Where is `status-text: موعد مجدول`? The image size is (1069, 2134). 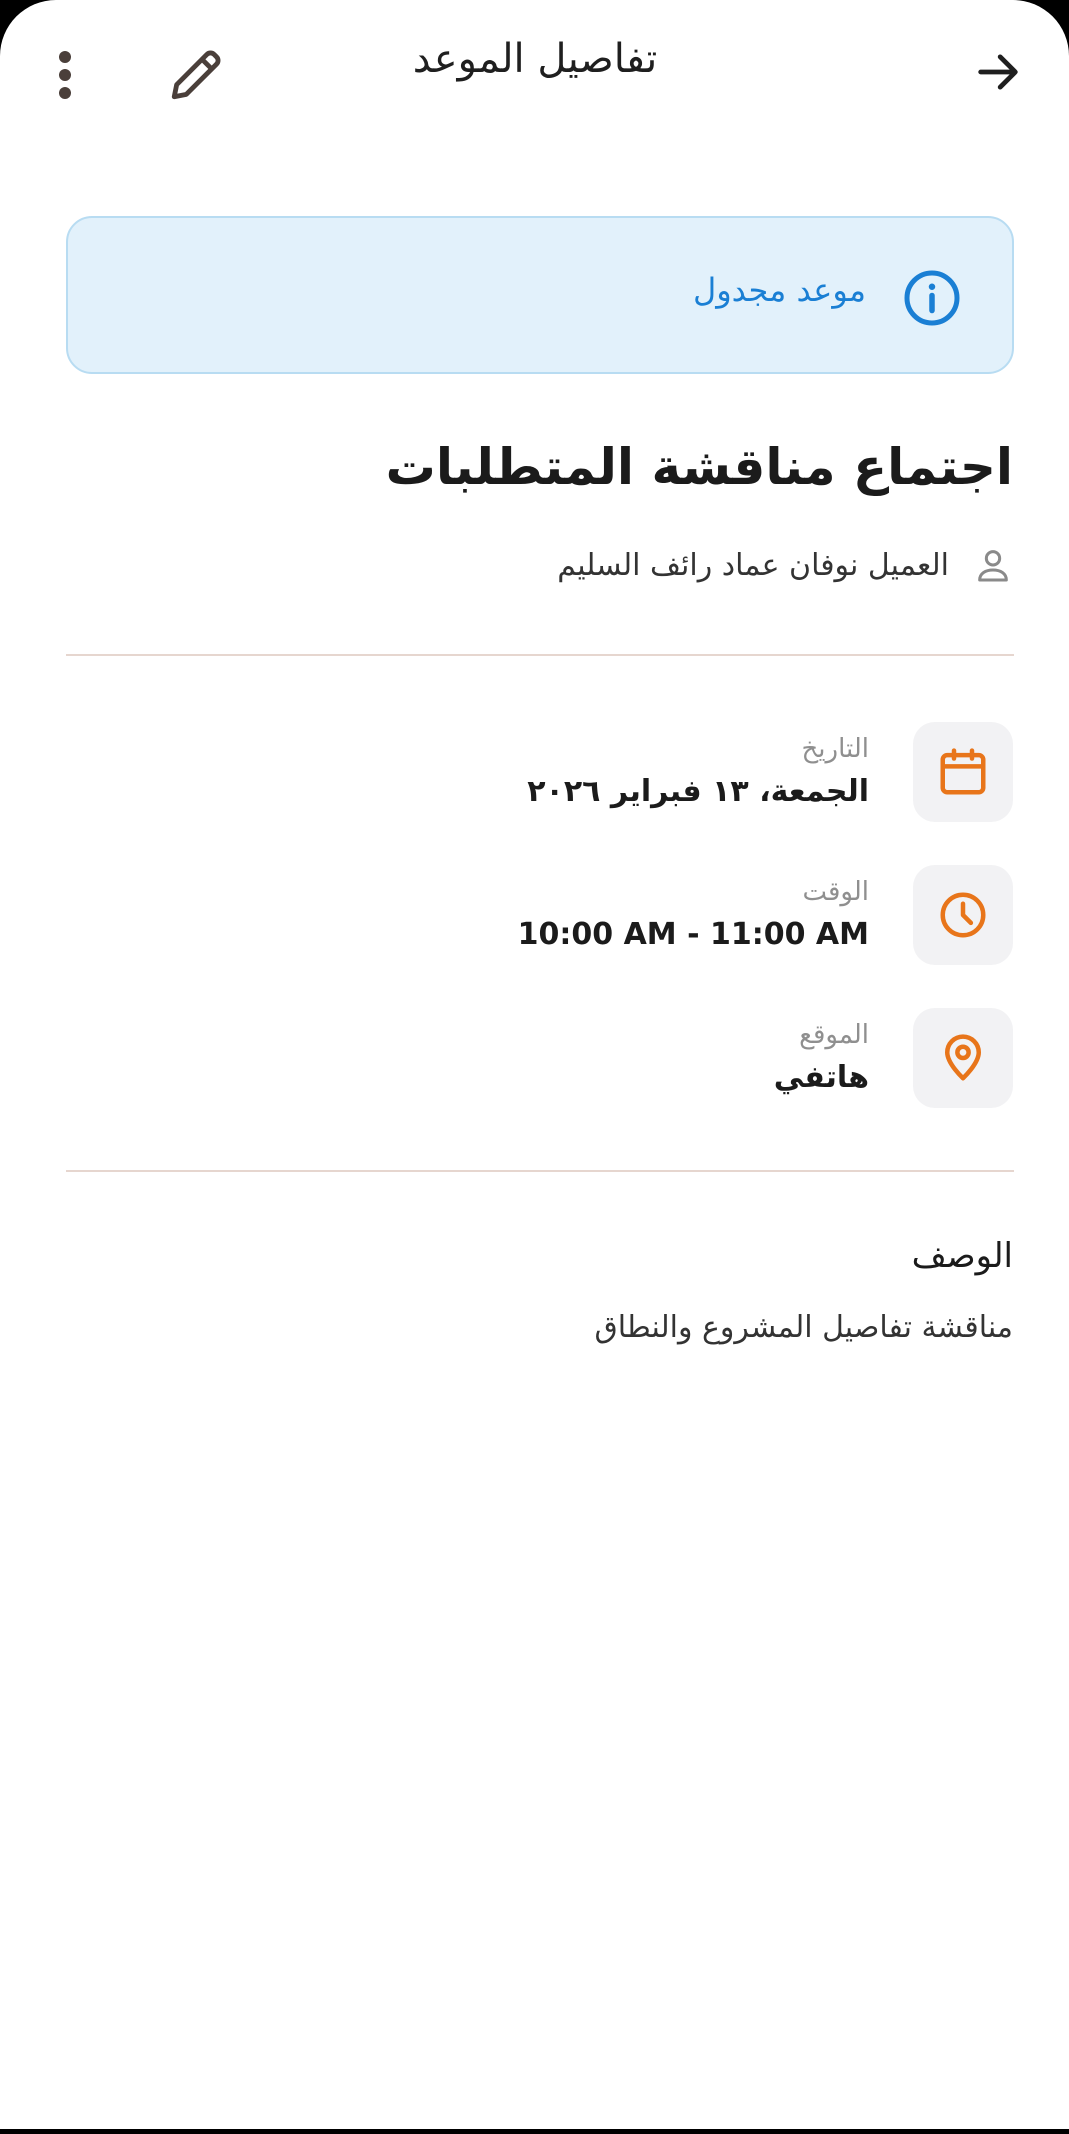 status-text: موعد مجدول is located at coordinates (779, 290).